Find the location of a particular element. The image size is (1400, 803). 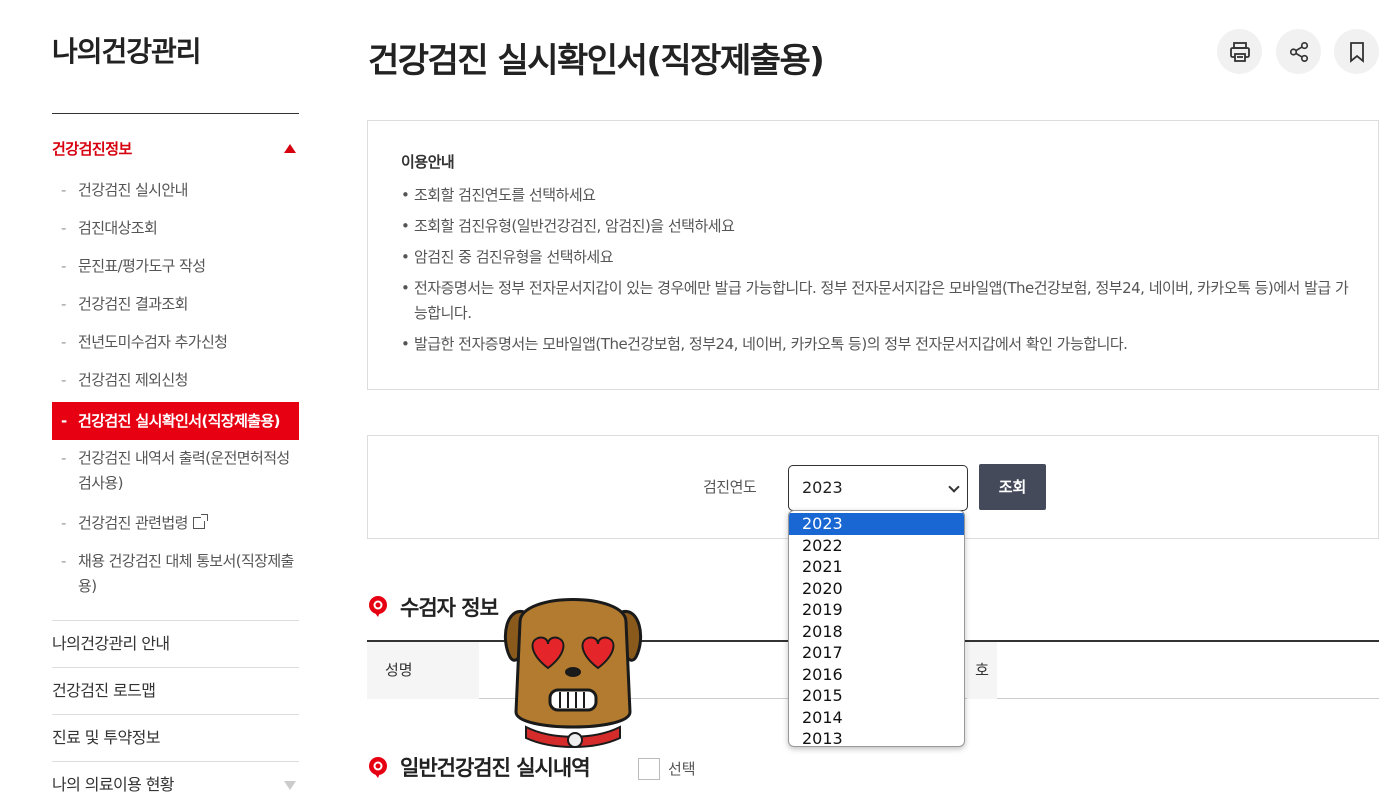

sidebar-item-questionnaire: - 문진표/평가도구 작성 is located at coordinates (175, 266).